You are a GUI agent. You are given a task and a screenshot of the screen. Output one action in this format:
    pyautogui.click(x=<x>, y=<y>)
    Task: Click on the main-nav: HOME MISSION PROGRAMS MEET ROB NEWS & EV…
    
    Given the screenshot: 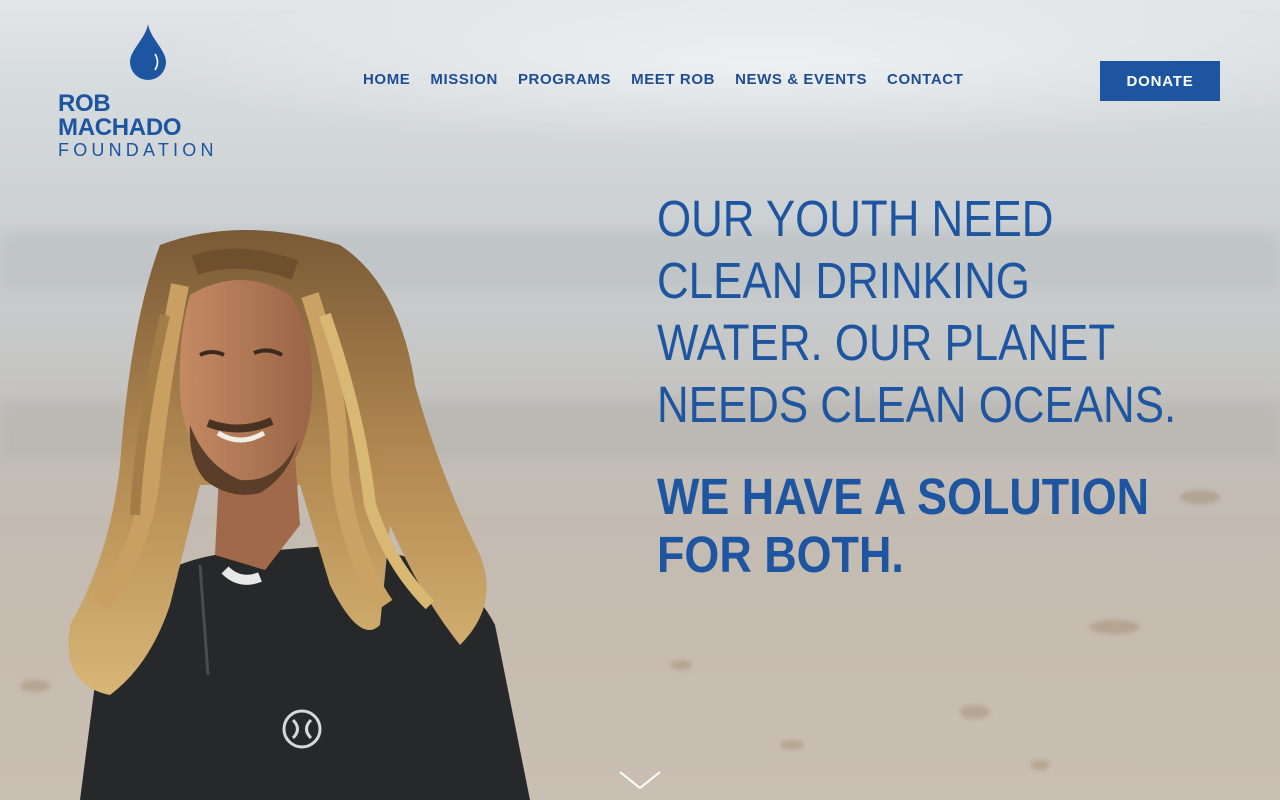 What is the action you would take?
    pyautogui.click(x=663, y=79)
    